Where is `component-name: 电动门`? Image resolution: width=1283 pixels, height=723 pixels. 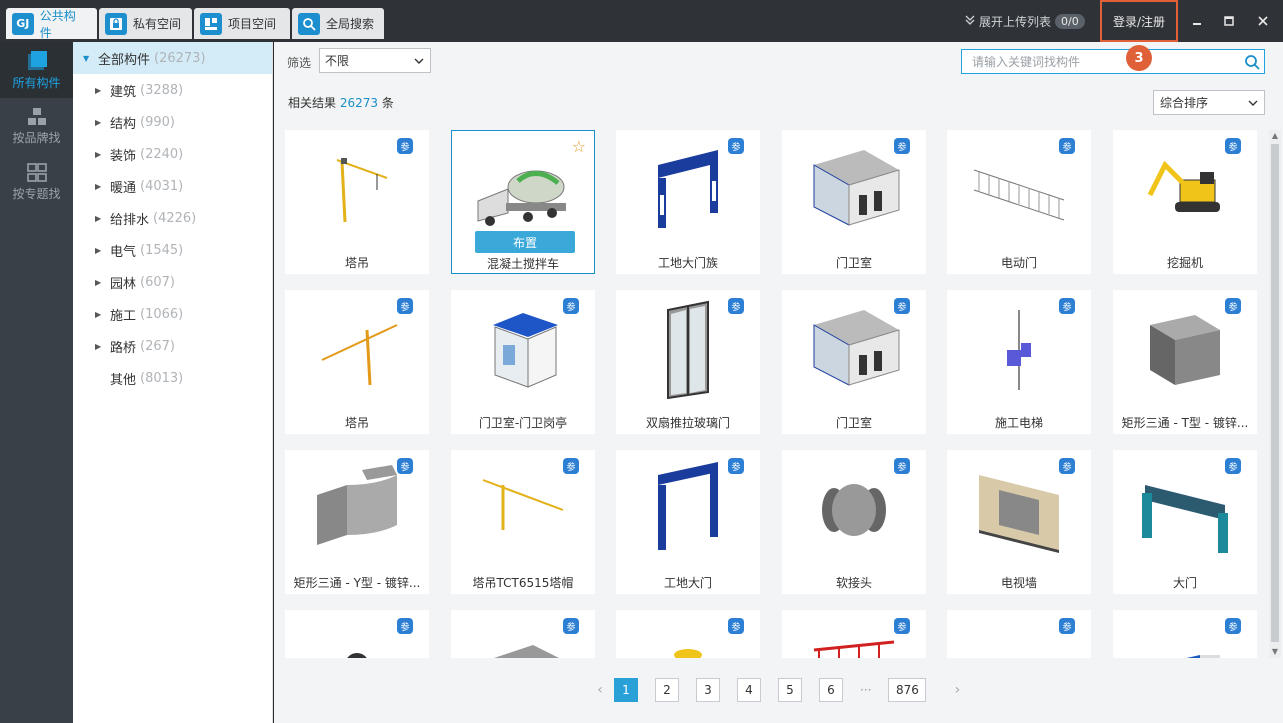
component-name: 电动门 is located at coordinates (1018, 263).